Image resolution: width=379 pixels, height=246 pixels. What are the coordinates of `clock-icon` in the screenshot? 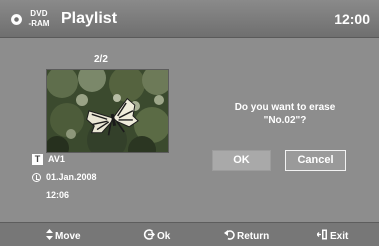 It's located at (36, 177).